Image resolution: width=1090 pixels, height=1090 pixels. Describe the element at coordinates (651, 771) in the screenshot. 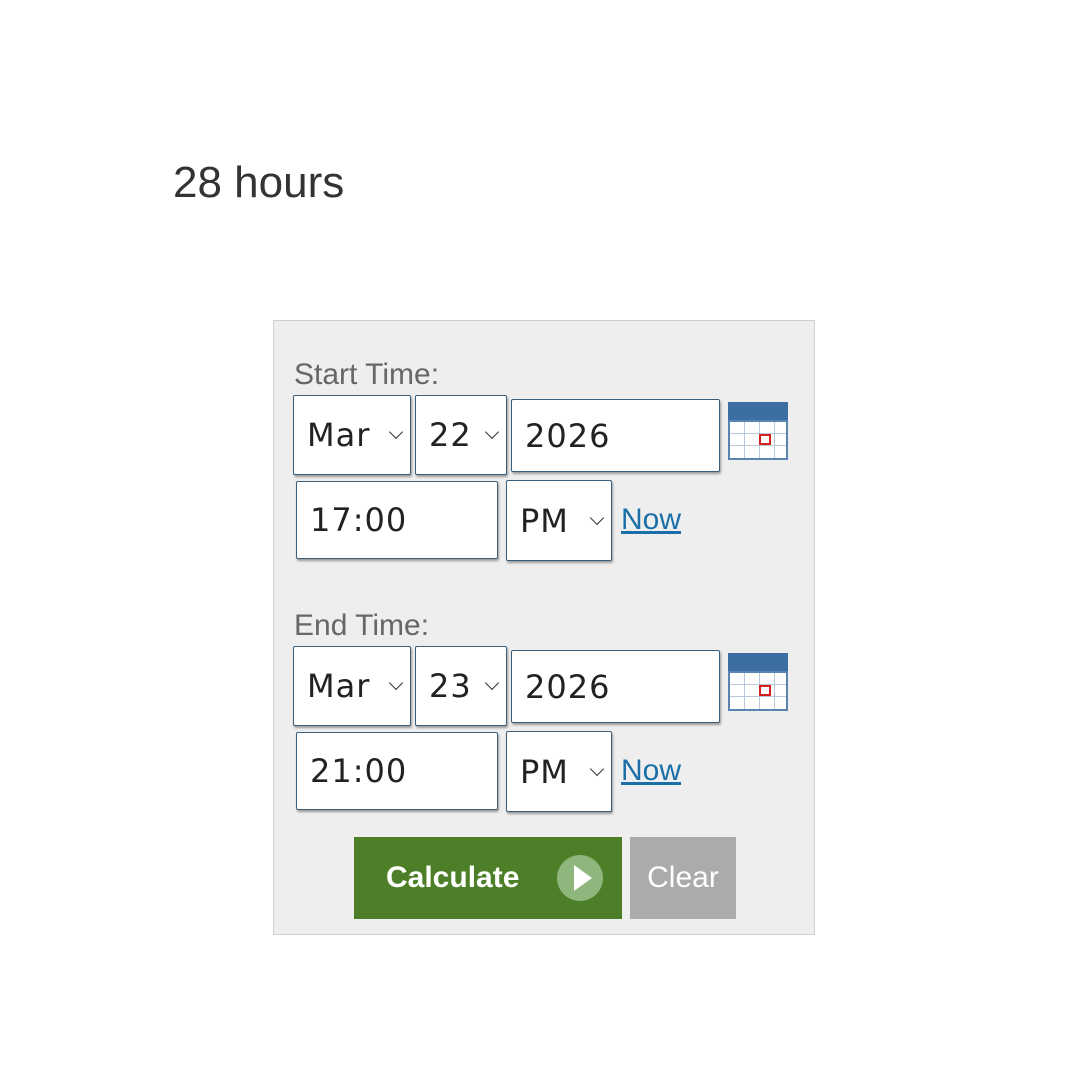

I see `end-now-link: Now` at that location.